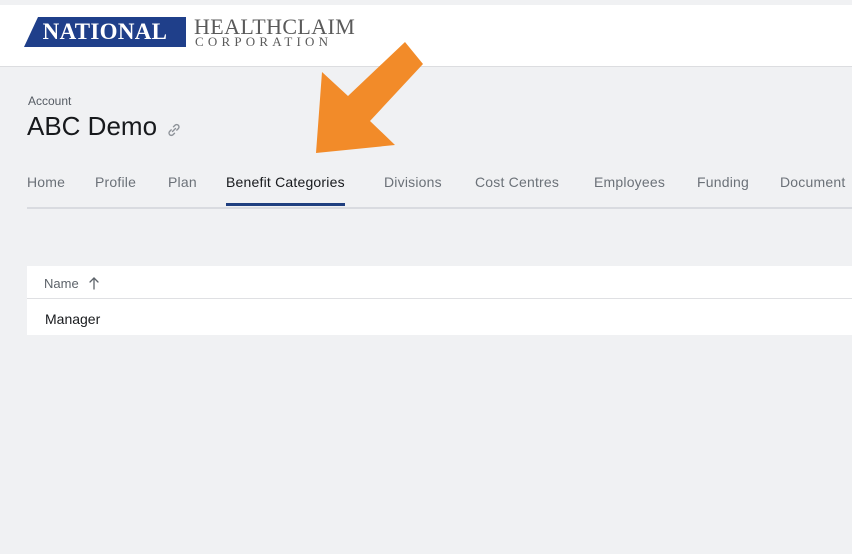  I want to click on tab-funding: Funding, so click(723, 188).